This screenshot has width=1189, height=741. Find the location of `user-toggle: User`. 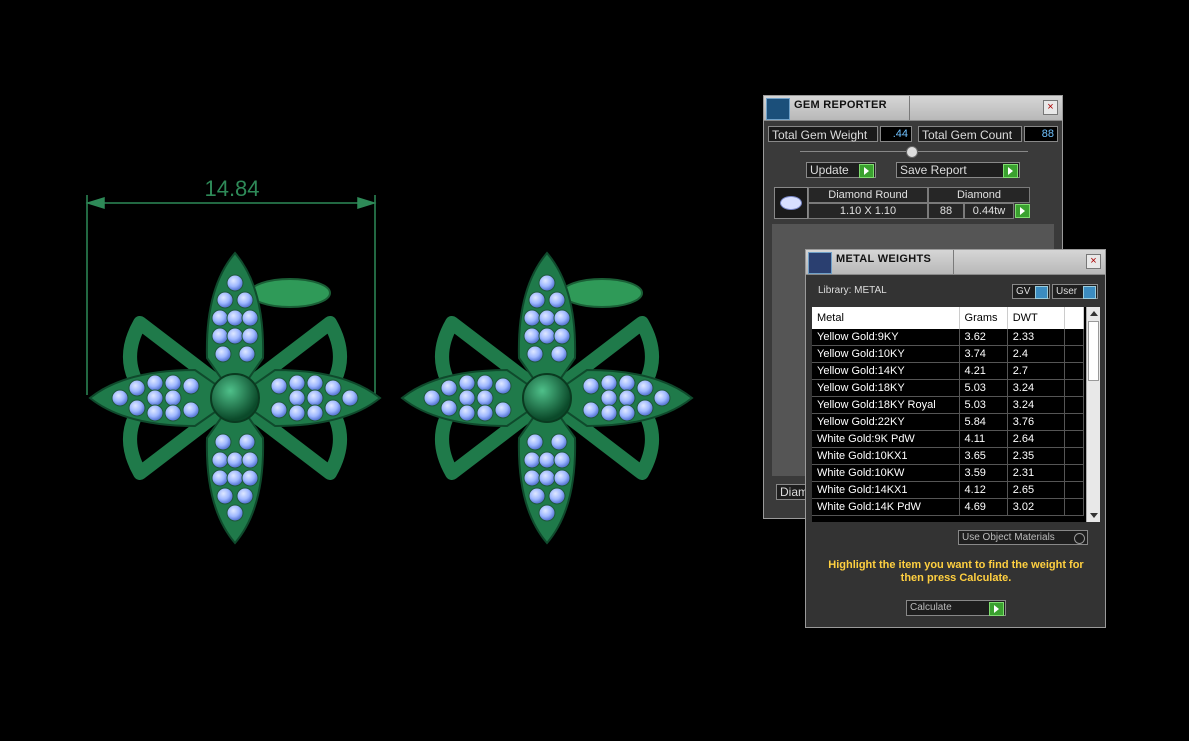

user-toggle: User is located at coordinates (1075, 291).